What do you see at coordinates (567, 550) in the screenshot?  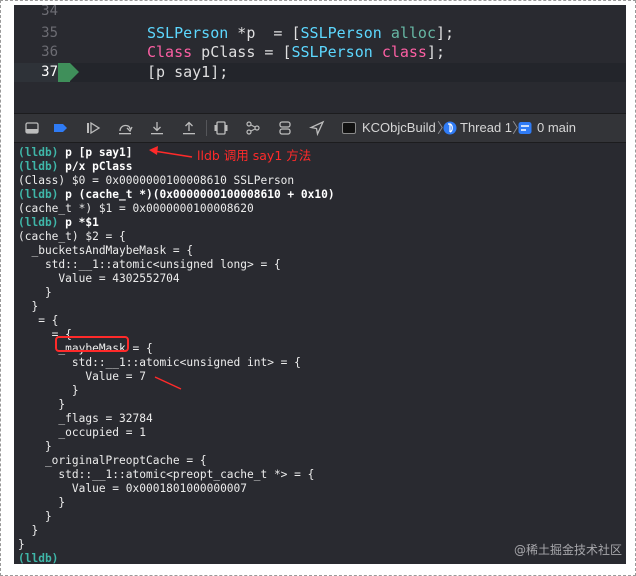 I see `watermark: @稀土掘金技术社区` at bounding box center [567, 550].